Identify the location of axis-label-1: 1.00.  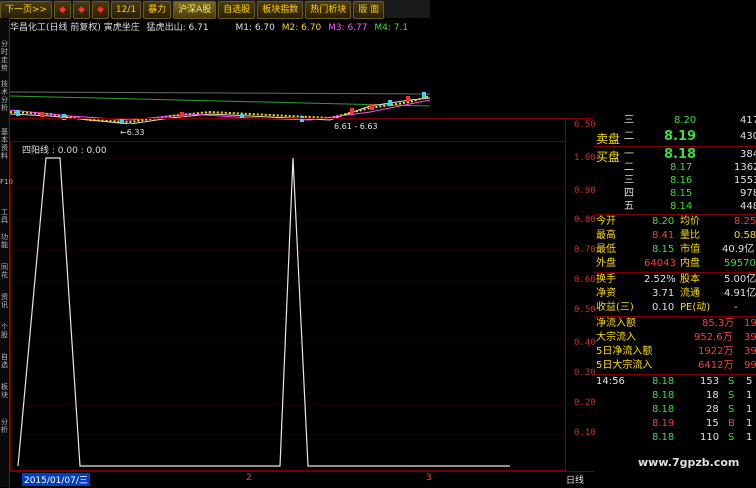
(585, 158).